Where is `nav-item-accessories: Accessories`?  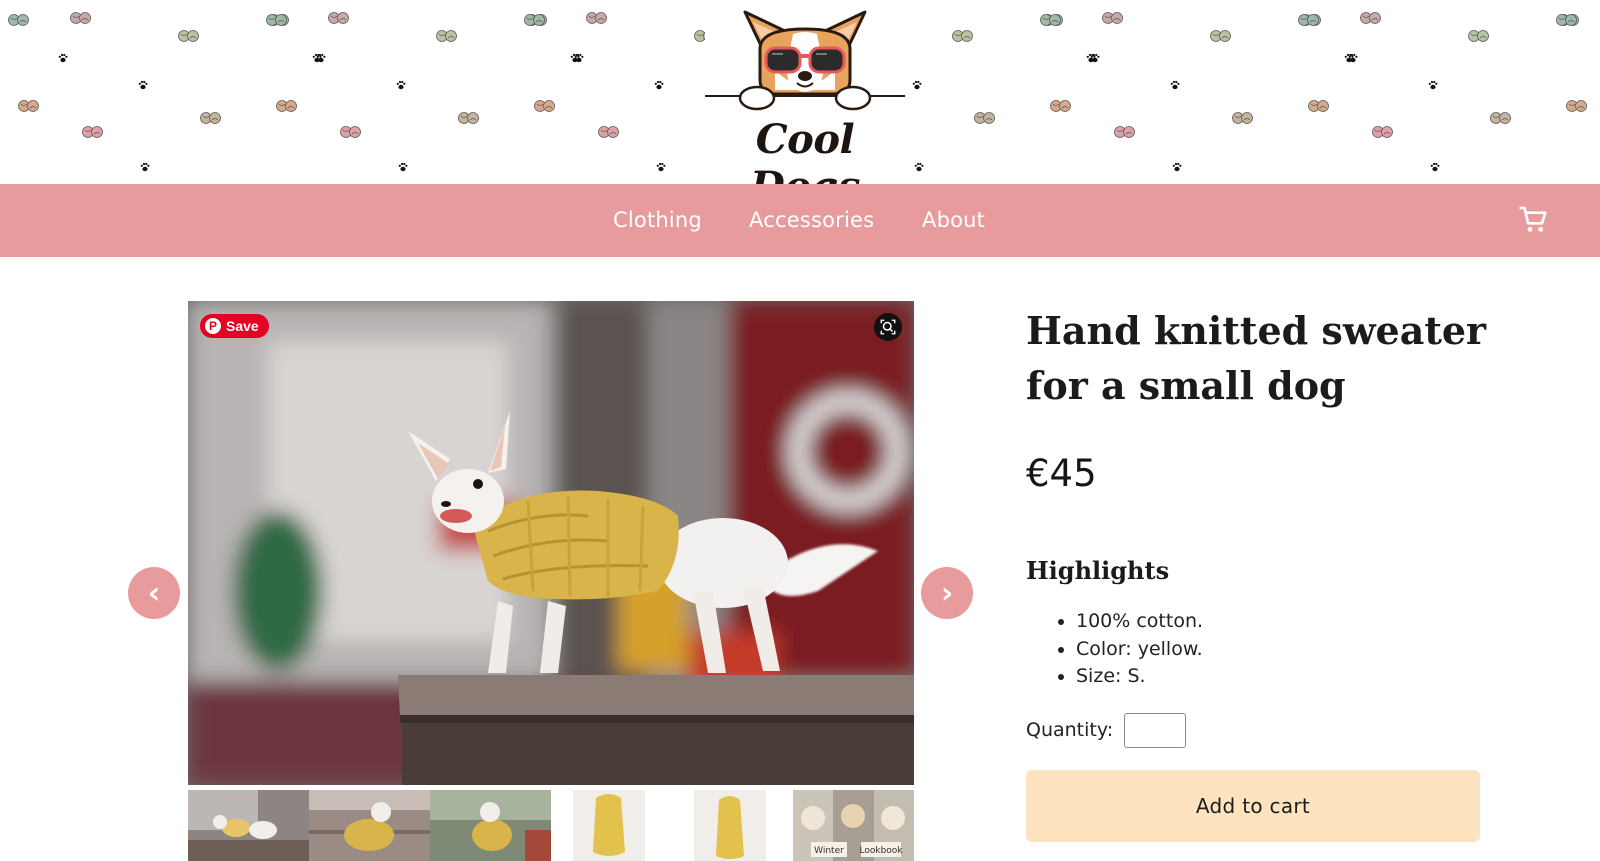 nav-item-accessories: Accessories is located at coordinates (811, 220).